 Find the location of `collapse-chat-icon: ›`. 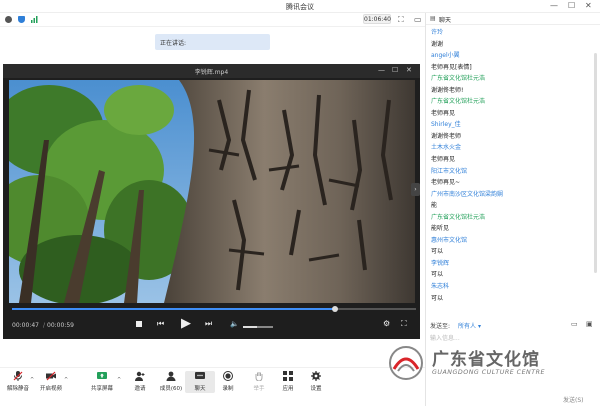

collapse-chat-icon: › is located at coordinates (415, 189).